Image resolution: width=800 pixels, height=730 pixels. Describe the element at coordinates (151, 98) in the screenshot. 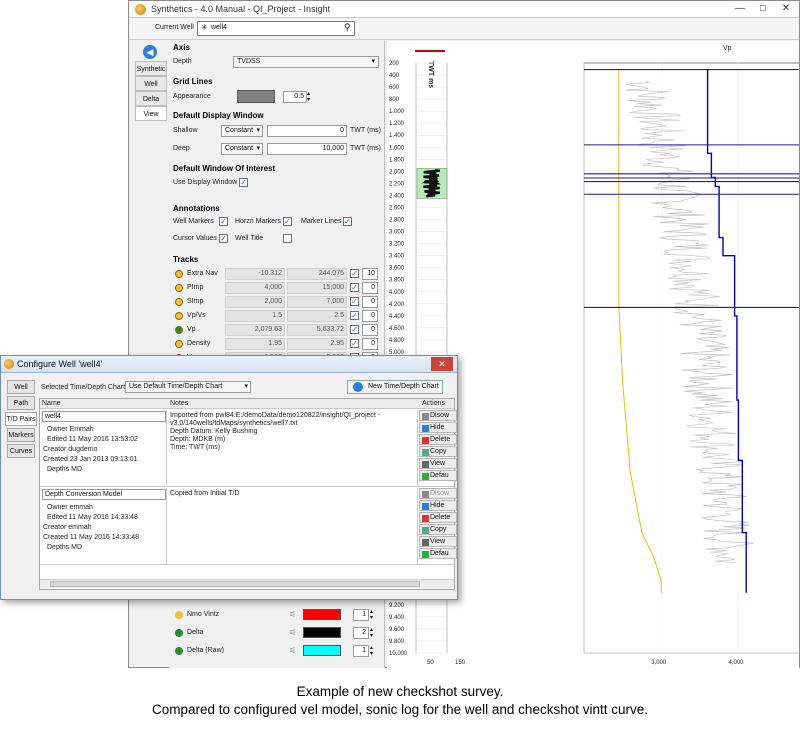

I see `tab-delta: Delta` at that location.